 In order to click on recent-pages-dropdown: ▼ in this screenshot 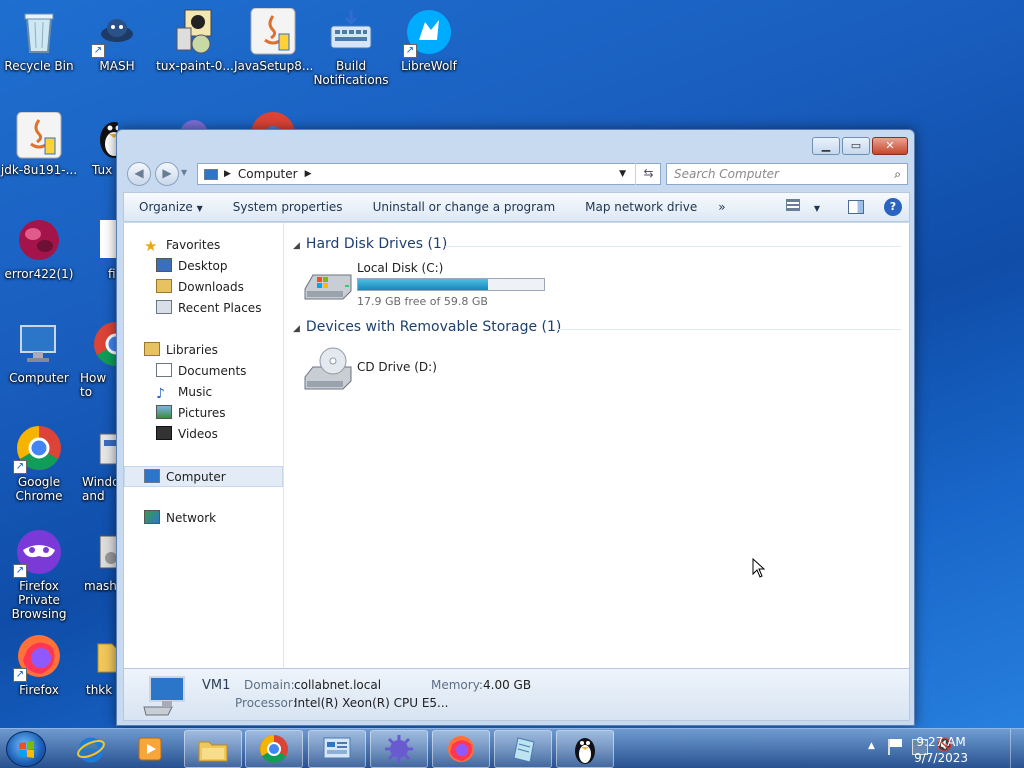, I will do `click(184, 172)`.